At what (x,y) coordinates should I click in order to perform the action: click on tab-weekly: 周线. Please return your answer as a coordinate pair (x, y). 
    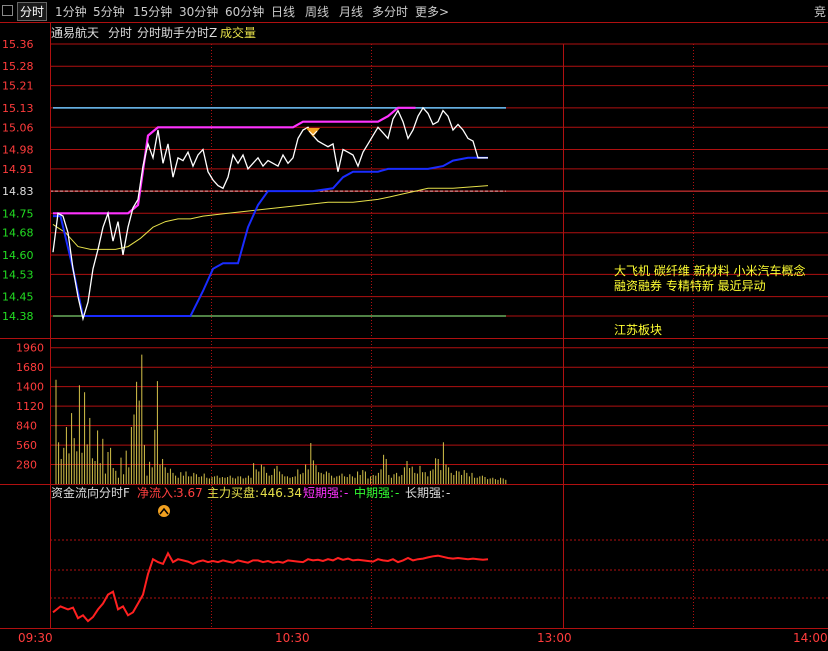
    Looking at the image, I should click on (317, 11).